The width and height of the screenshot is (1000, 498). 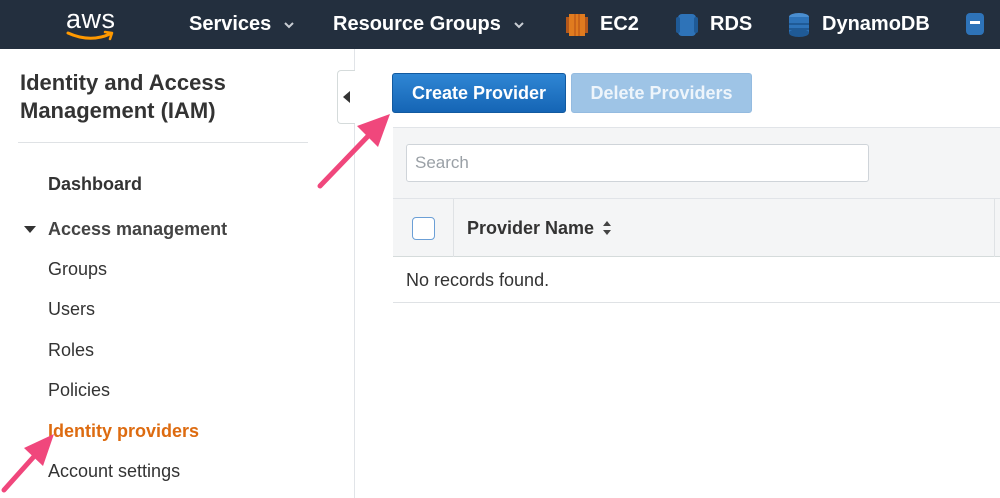 I want to click on collapse-left-icon, so click(x=346, y=97).